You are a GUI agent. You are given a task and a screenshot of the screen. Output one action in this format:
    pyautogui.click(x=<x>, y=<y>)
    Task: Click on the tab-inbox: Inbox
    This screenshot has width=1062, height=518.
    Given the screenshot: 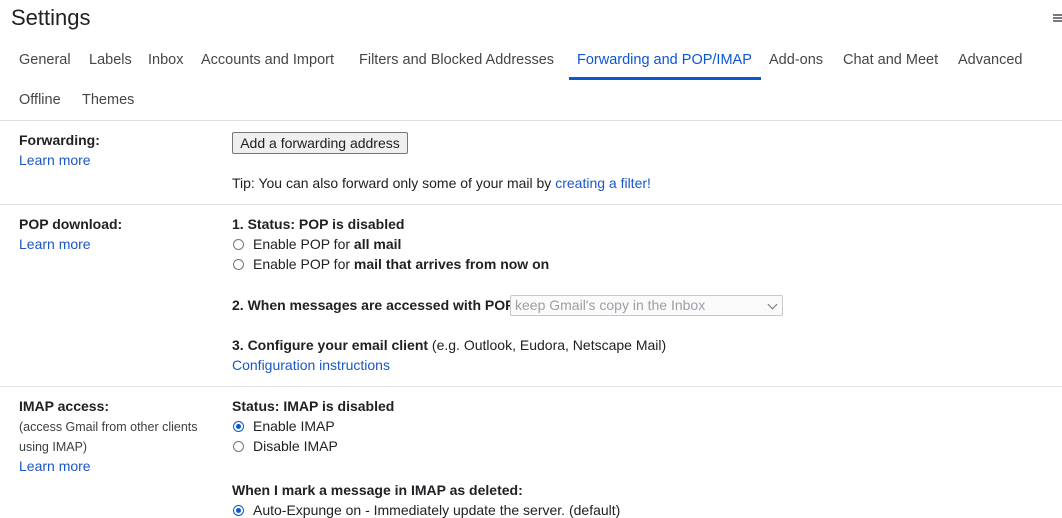 What is the action you would take?
    pyautogui.click(x=165, y=60)
    